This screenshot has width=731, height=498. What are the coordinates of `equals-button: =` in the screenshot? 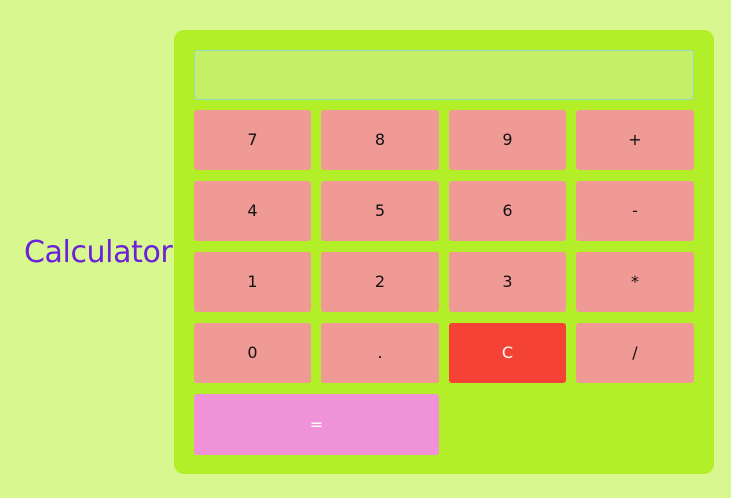 It's located at (316, 424).